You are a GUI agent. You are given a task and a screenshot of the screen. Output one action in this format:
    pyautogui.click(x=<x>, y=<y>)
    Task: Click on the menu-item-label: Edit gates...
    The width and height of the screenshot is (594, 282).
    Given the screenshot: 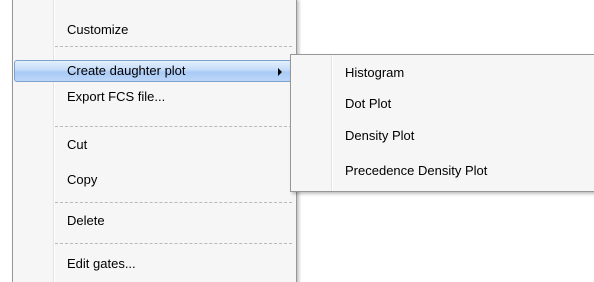 What is the action you would take?
    pyautogui.click(x=101, y=263)
    